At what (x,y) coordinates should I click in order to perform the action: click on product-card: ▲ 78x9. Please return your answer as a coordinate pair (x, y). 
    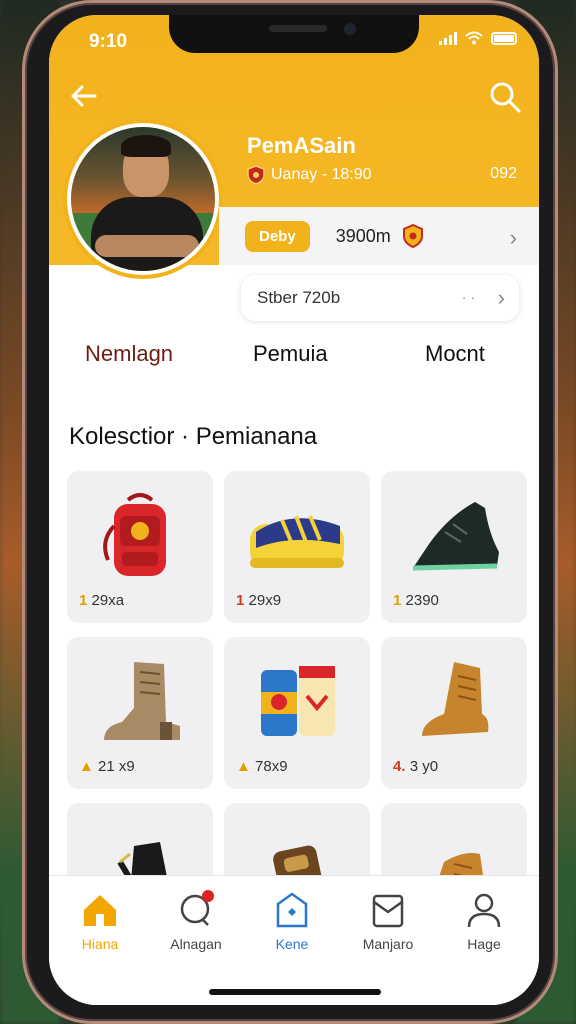
    Looking at the image, I should click on (297, 713).